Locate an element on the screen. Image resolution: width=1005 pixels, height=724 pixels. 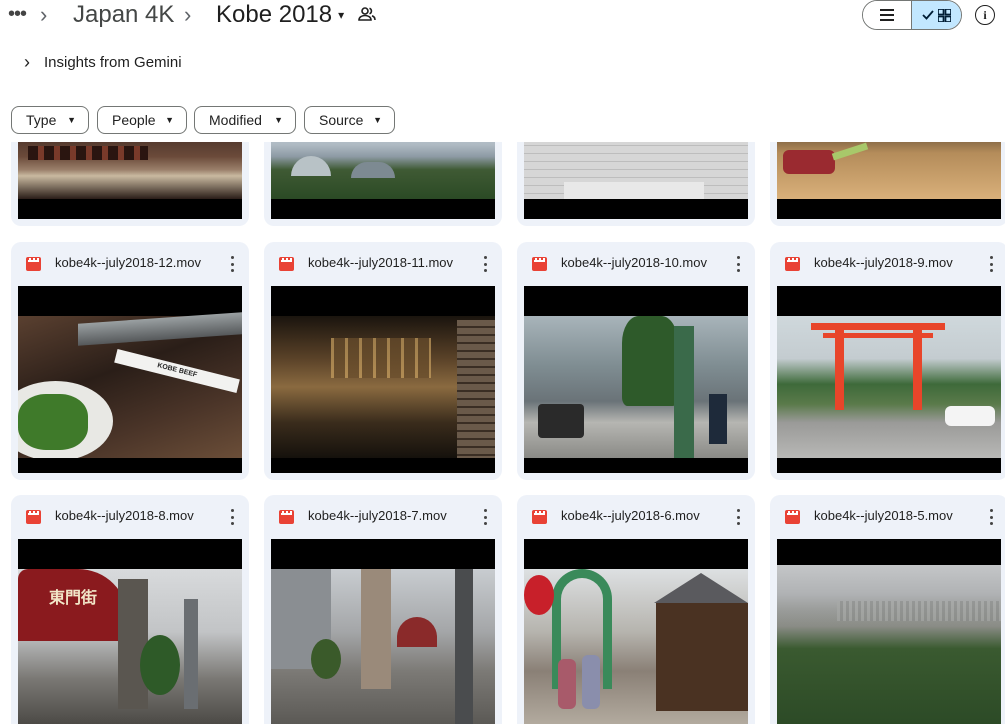
file-card: kobe4k--july2018-9.mov is located at coordinates (887, 361).